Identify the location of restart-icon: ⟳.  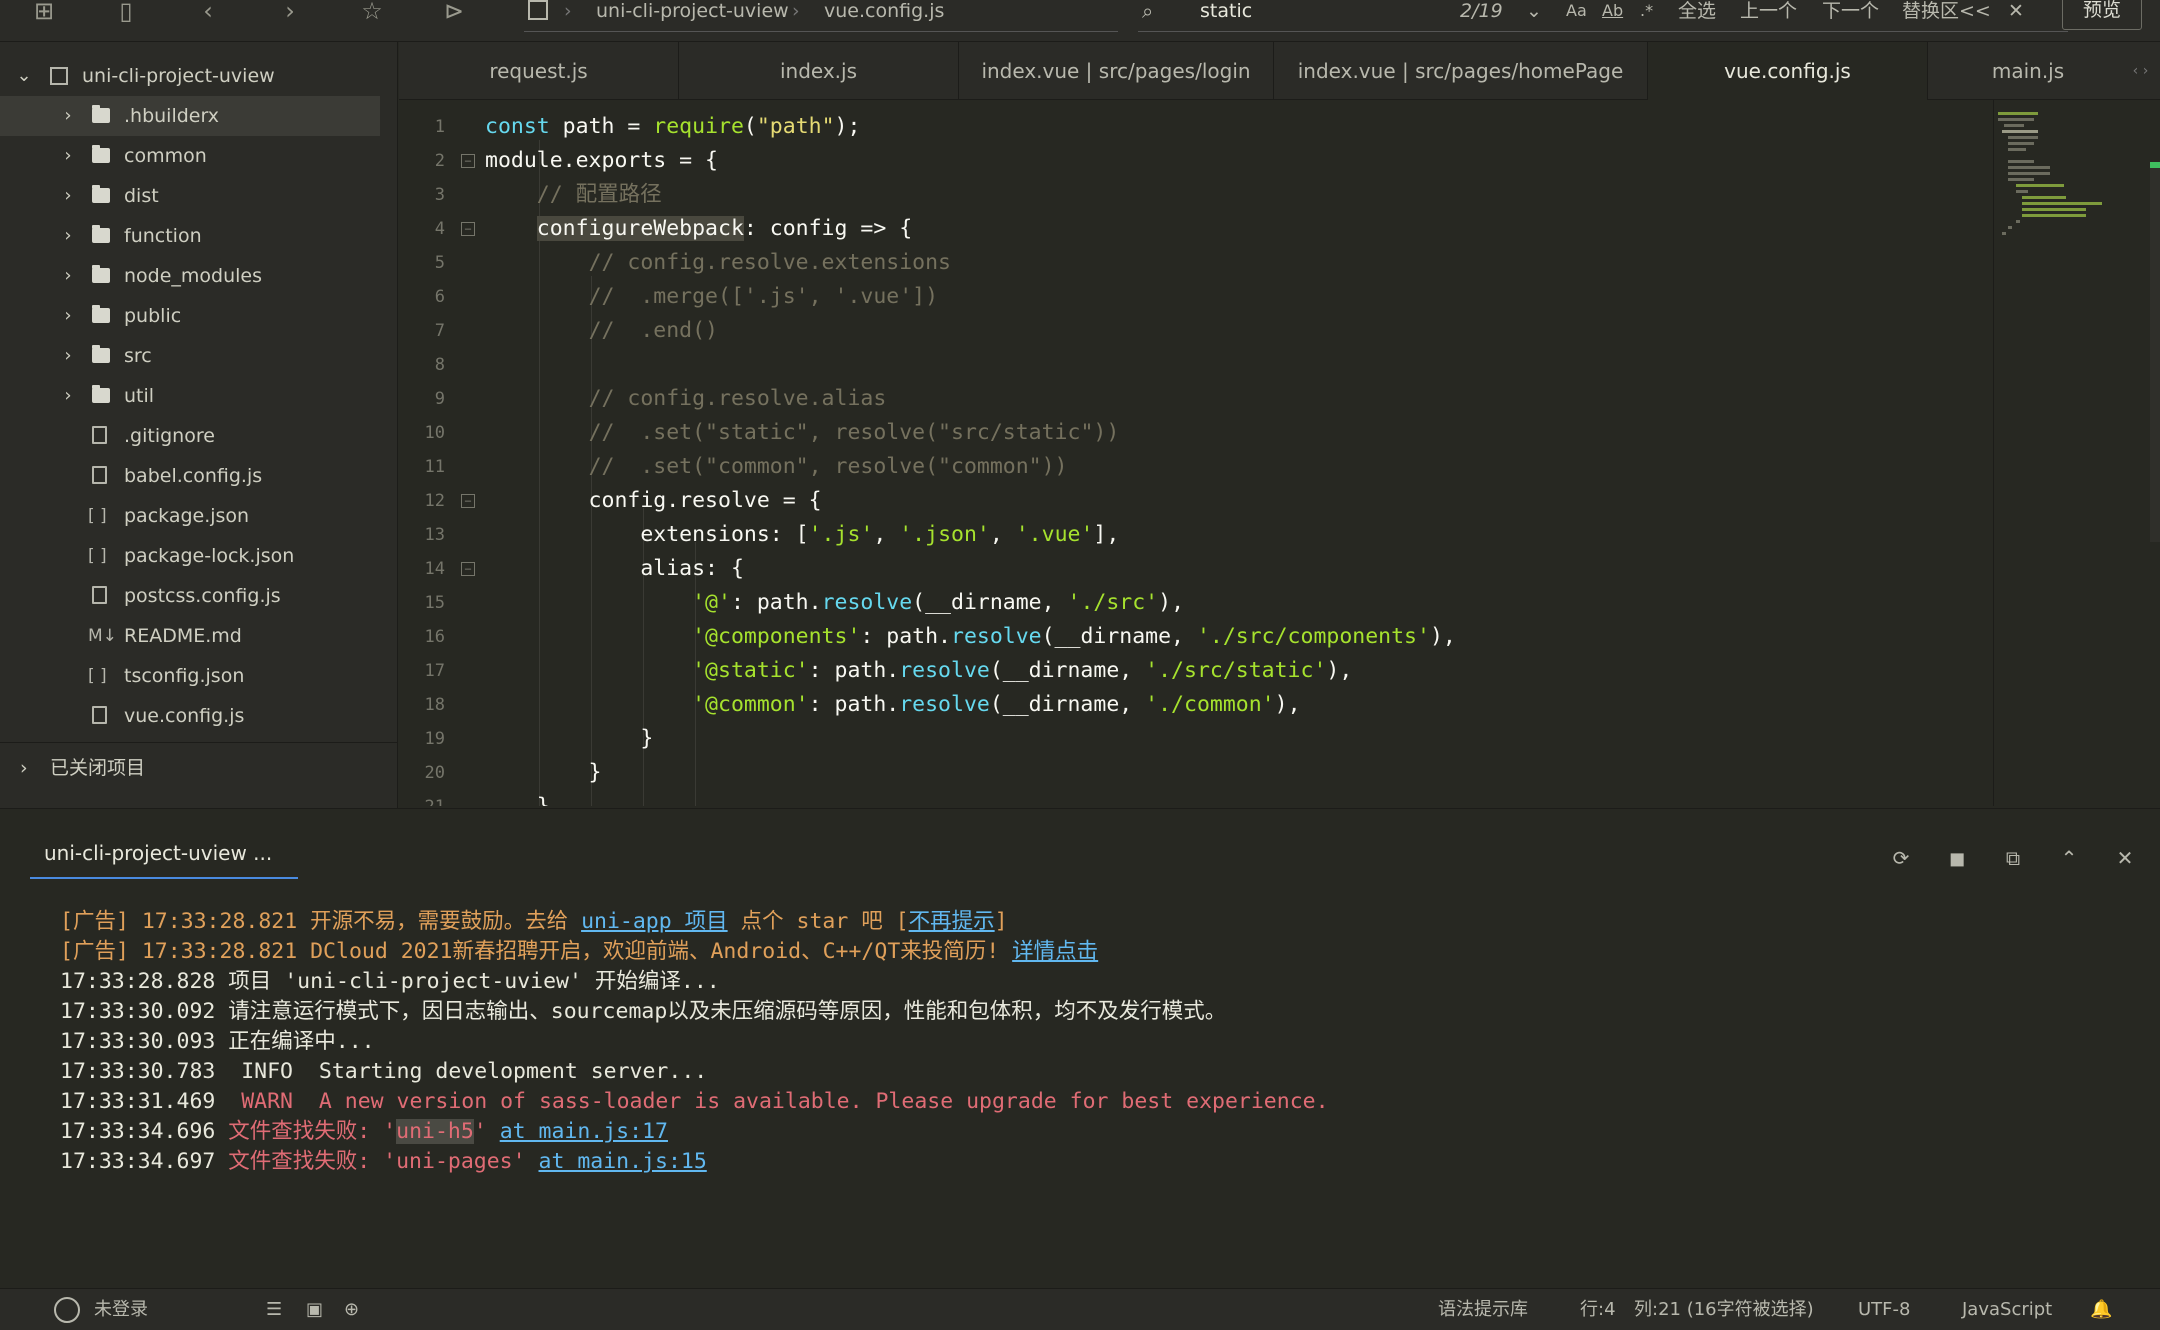
(1901, 858).